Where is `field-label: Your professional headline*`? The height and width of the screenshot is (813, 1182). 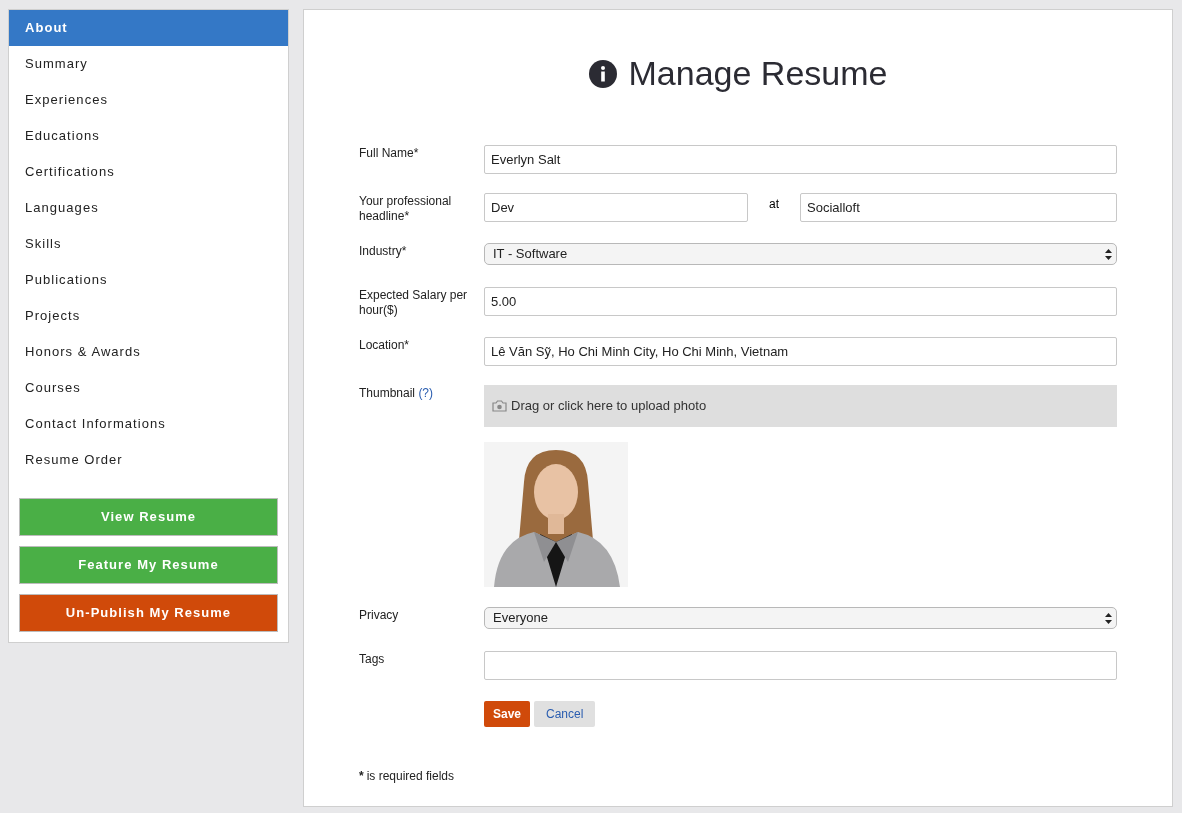
field-label: Your professional headline* is located at coordinates (406, 208).